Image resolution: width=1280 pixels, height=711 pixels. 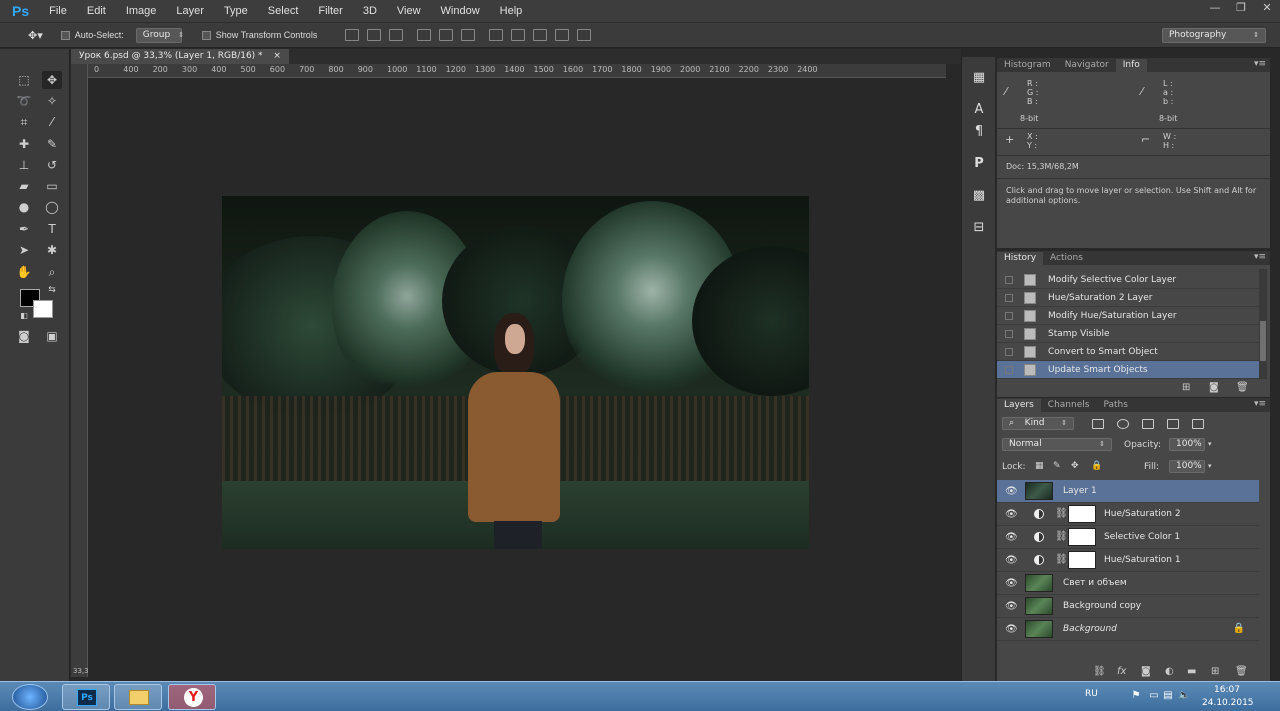 I want to click on layer-style-icon: fx, so click(x=1121, y=671).